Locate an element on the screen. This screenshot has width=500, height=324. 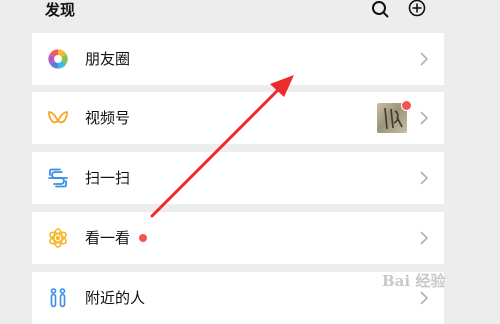
list-item-scan: 扫一扫 is located at coordinates (238, 178).